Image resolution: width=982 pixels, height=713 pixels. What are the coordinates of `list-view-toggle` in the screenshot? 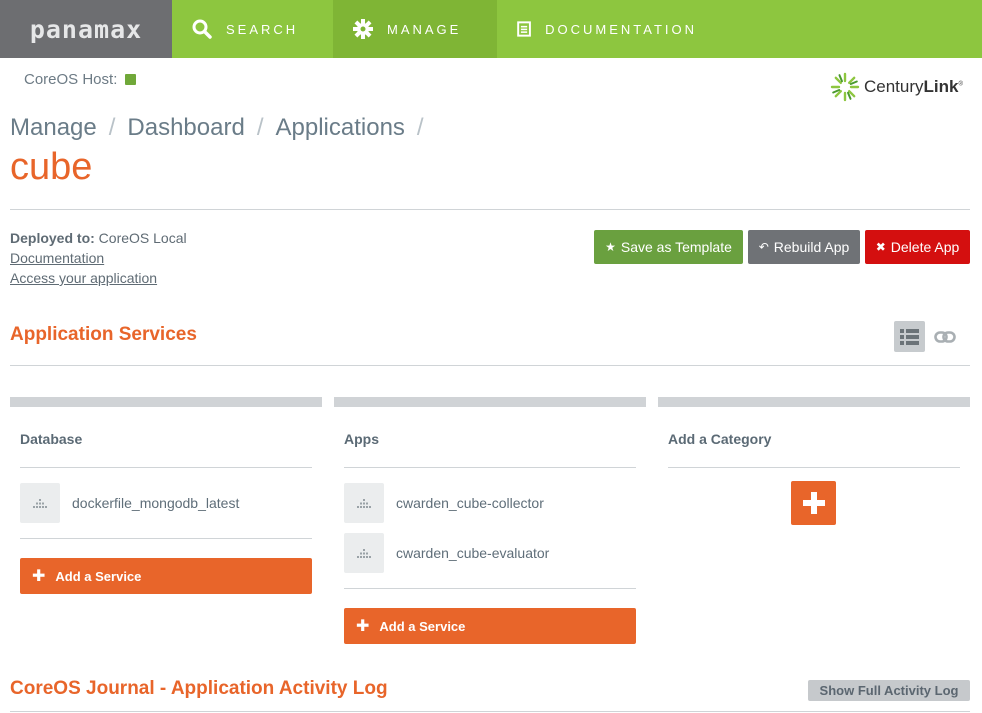 It's located at (909, 336).